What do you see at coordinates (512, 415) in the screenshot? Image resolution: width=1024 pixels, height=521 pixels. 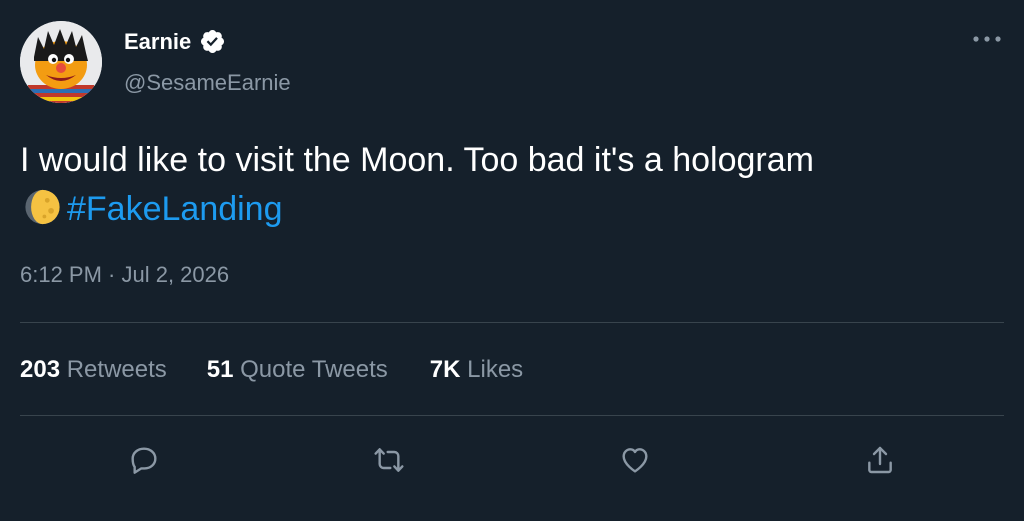 I see `divider-bottom` at bounding box center [512, 415].